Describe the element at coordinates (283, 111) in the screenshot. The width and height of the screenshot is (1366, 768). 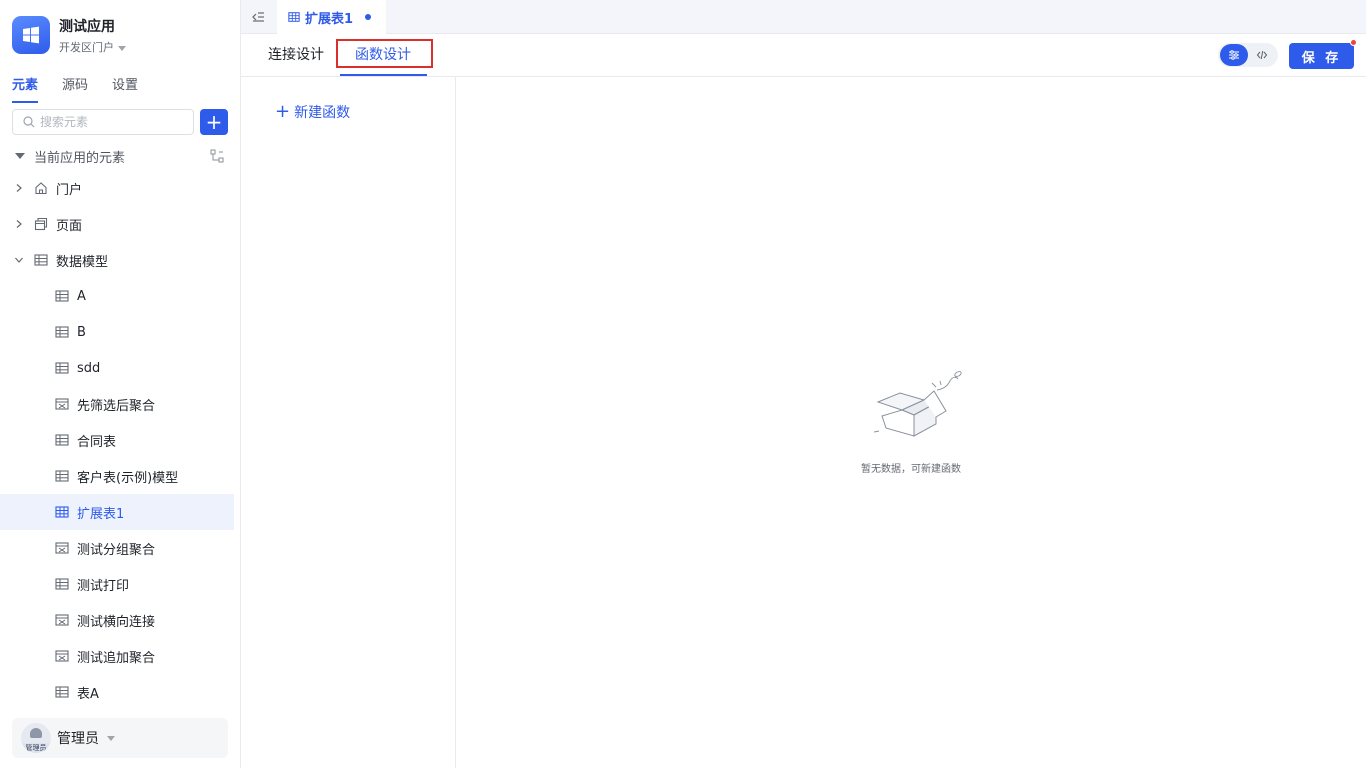
I see `plus-icon: +` at that location.